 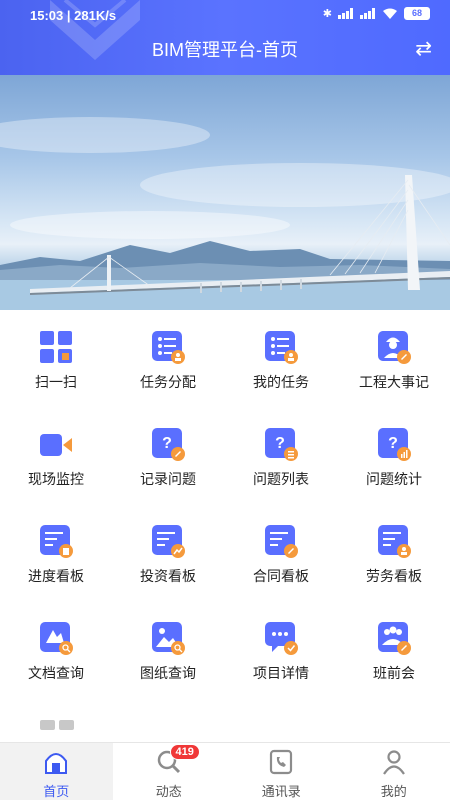 I want to click on menu-item-engineering-events: 工程大事记, so click(x=394, y=357).